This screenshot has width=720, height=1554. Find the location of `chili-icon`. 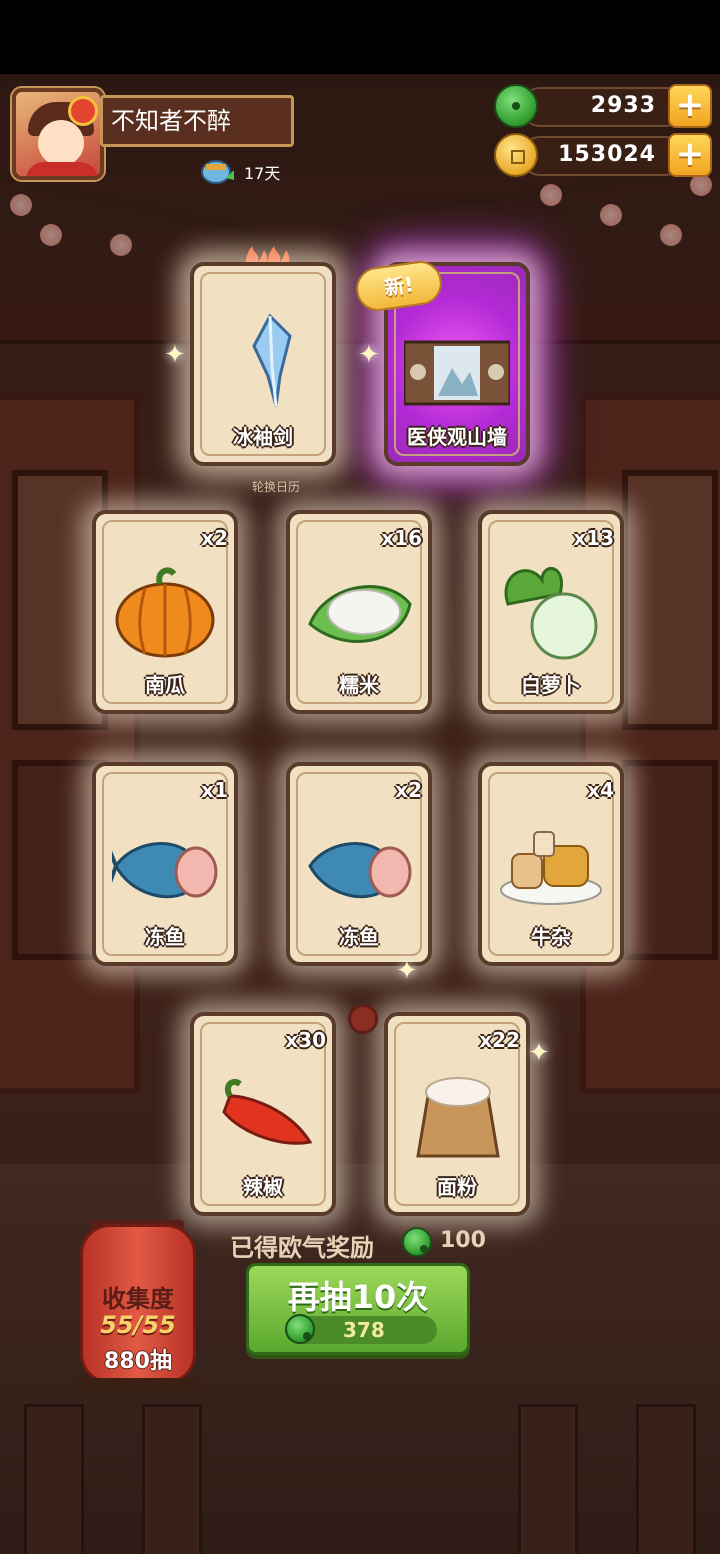

chili-icon is located at coordinates (267, 1111).